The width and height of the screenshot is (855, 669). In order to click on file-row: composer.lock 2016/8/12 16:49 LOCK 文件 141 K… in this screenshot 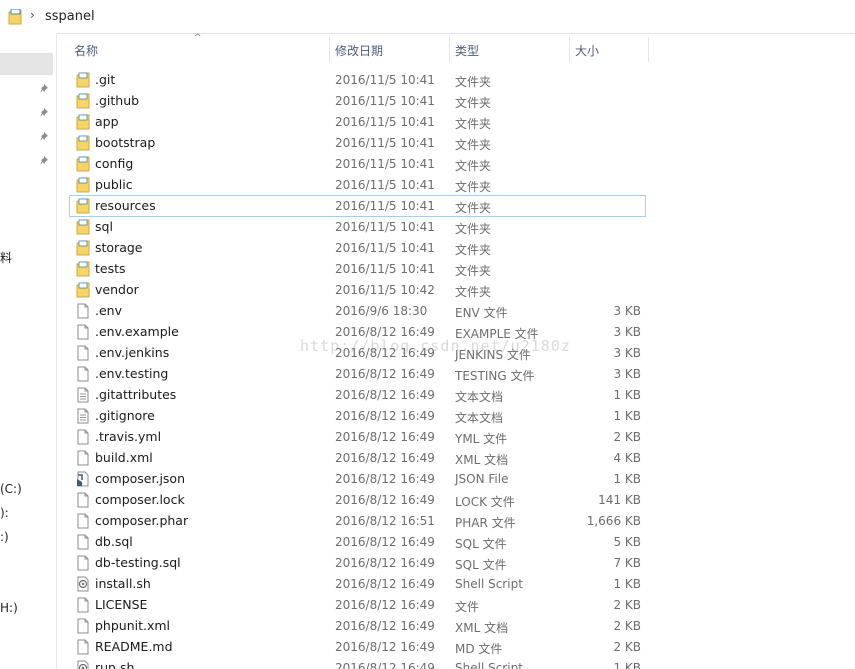, I will do `click(357, 500)`.